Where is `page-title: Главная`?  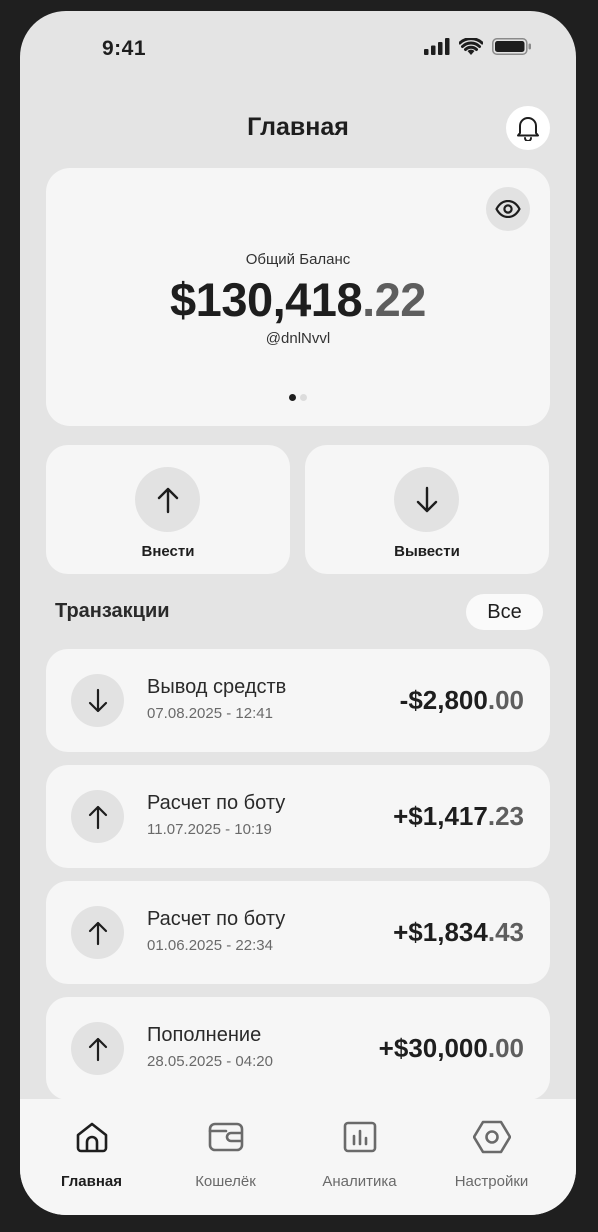 page-title: Главная is located at coordinates (298, 127).